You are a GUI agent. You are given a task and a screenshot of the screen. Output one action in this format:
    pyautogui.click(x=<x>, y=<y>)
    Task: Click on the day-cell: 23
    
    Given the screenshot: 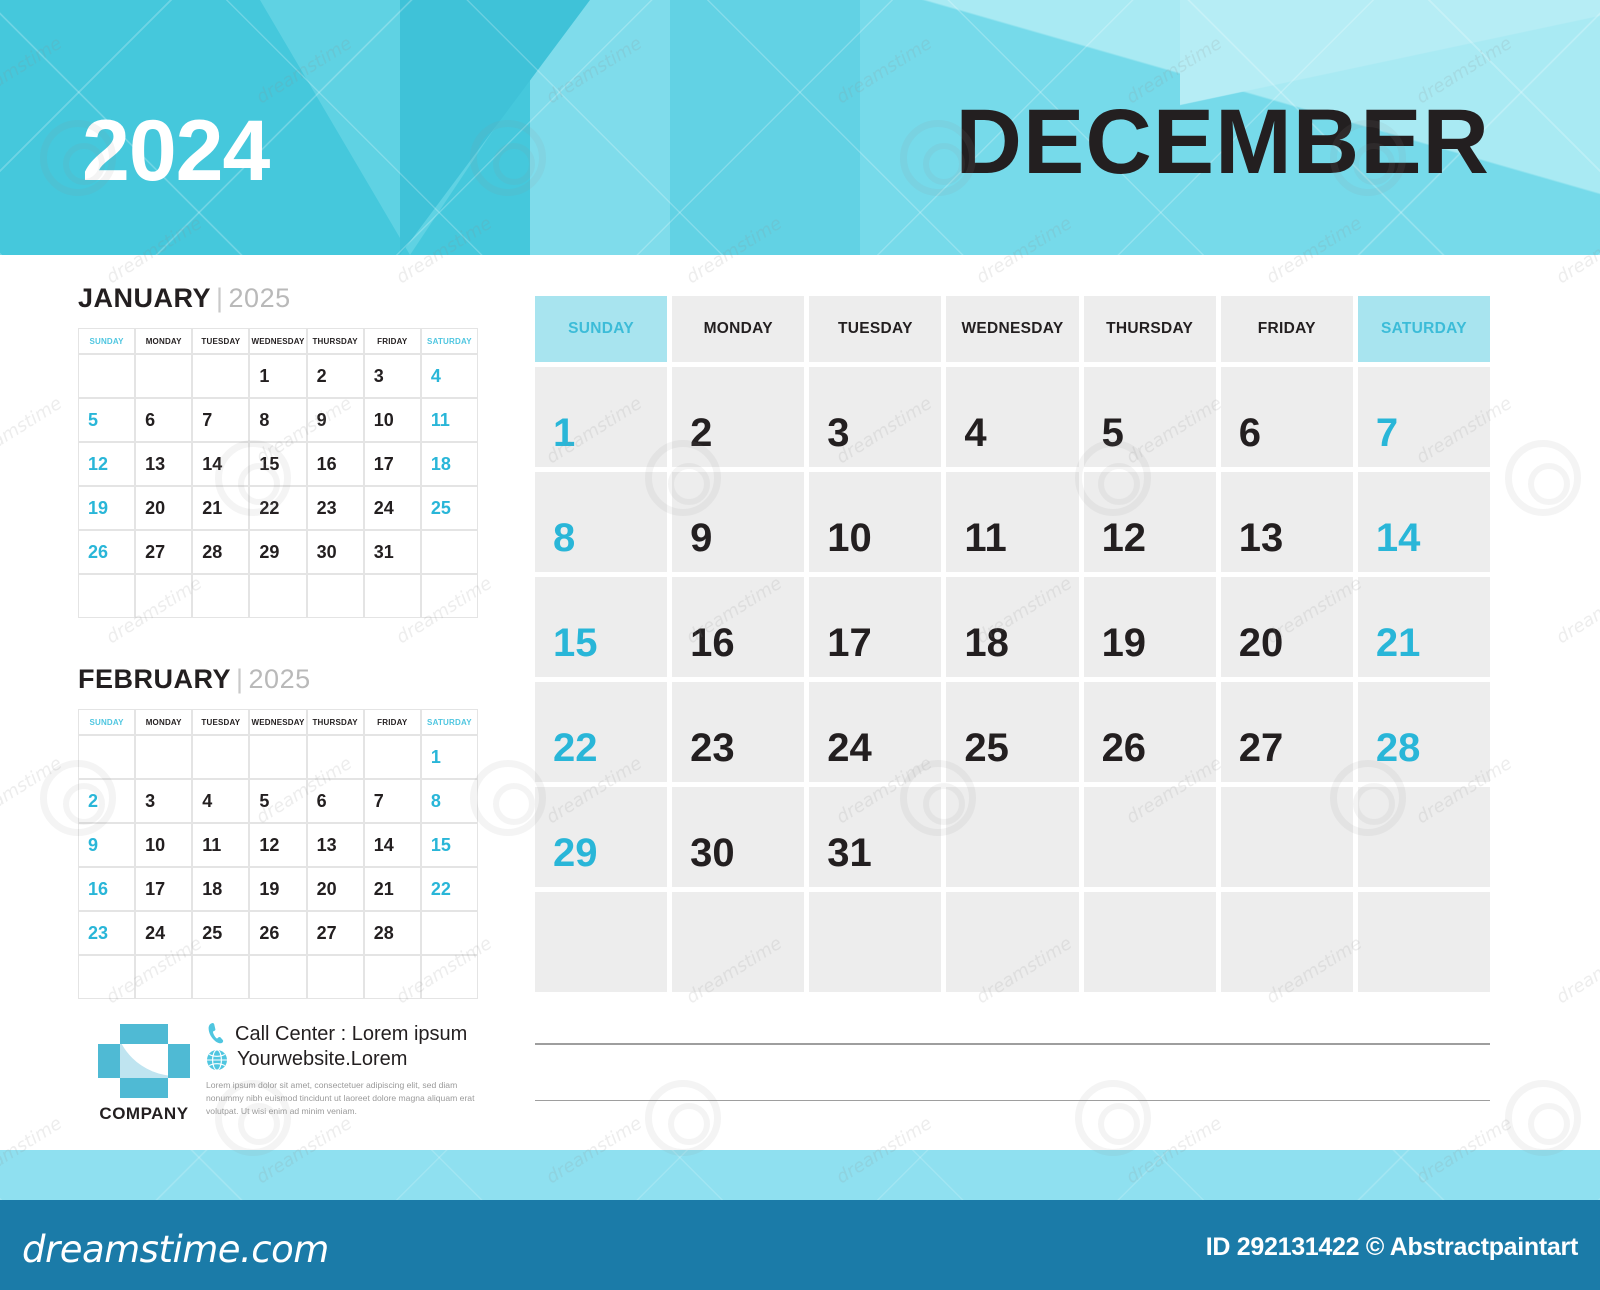 What is the action you would take?
    pyautogui.click(x=738, y=732)
    